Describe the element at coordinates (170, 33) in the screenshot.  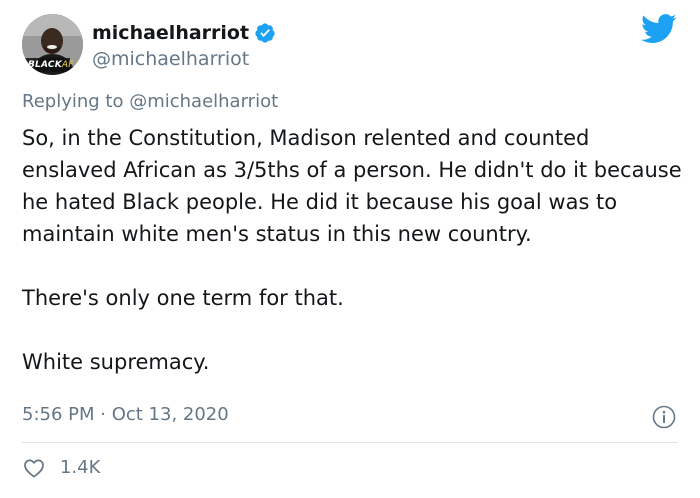
I see `display-name: michaelharriot` at that location.